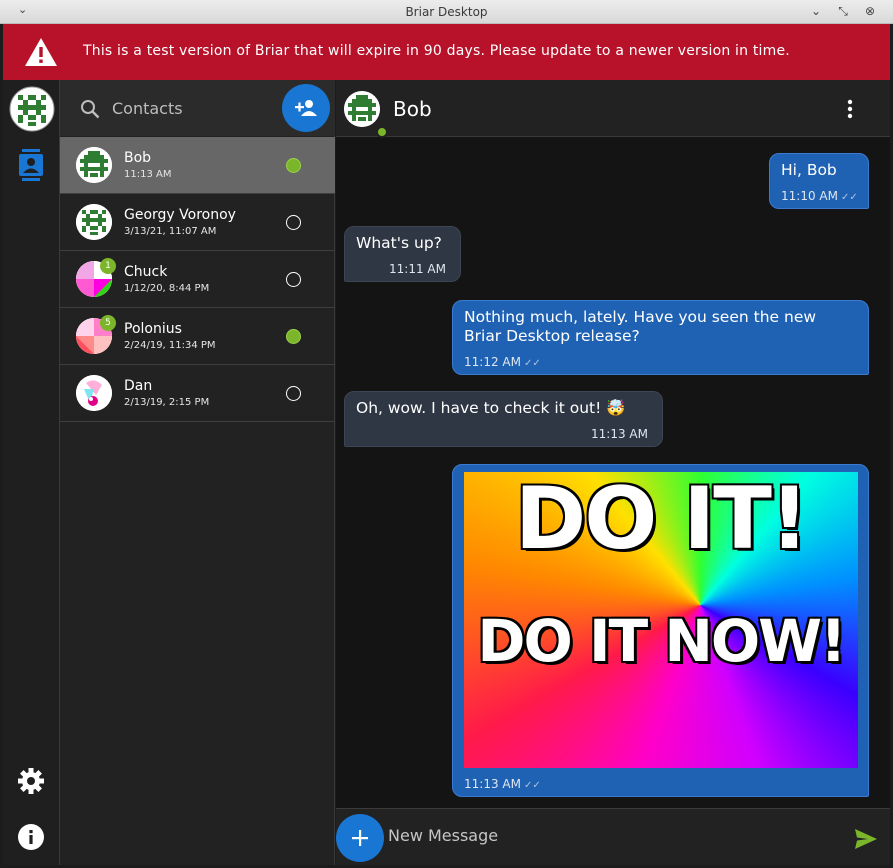  I want to click on message-meta: 11:12 AM ✓✓, so click(502, 363).